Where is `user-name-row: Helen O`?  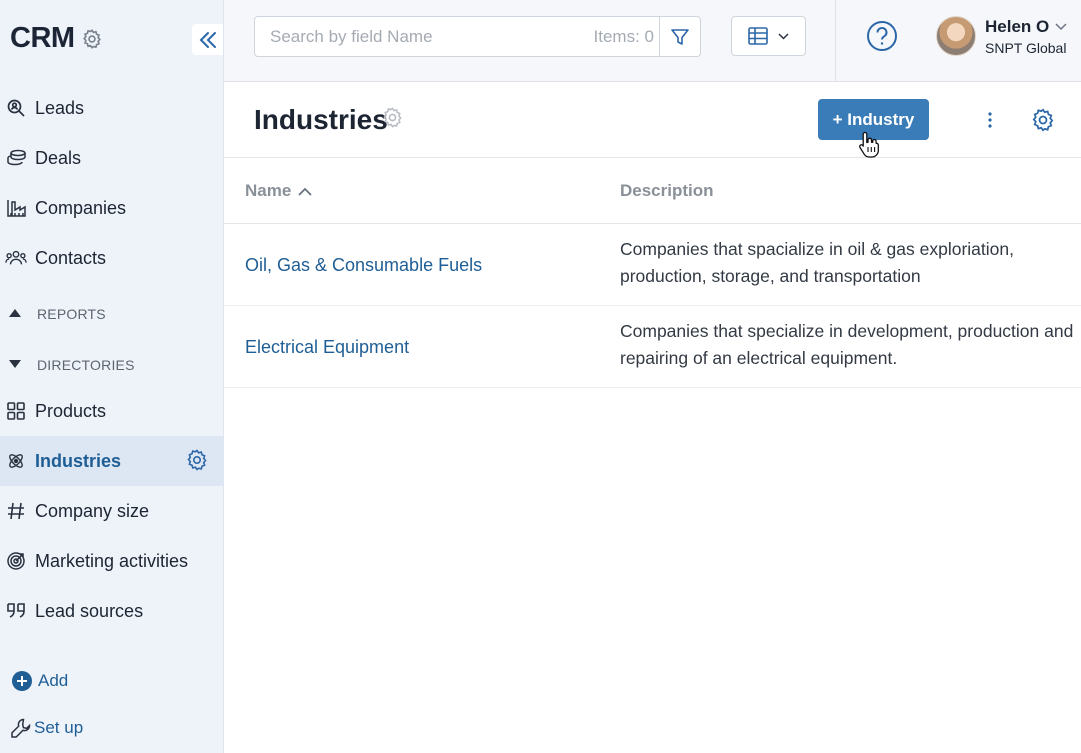 user-name-row: Helen O is located at coordinates (1026, 27).